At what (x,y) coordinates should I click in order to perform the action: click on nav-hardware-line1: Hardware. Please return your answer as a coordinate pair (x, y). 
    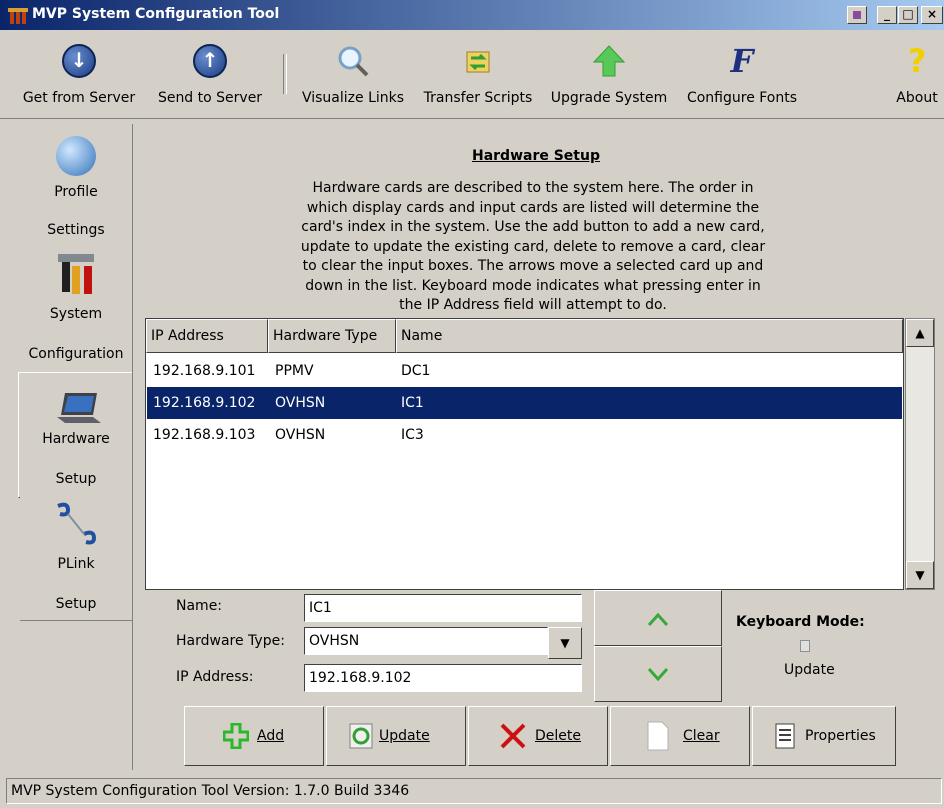
    Looking at the image, I should click on (76, 439).